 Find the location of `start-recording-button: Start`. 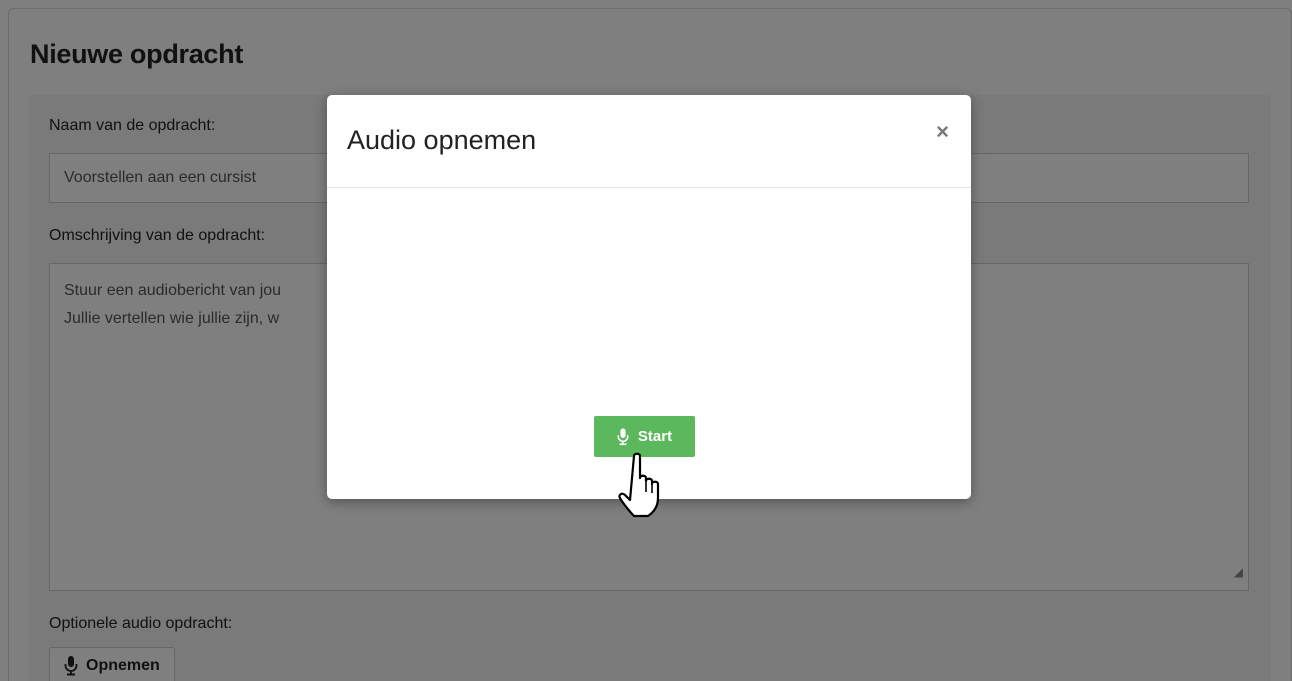

start-recording-button: Start is located at coordinates (644, 436).